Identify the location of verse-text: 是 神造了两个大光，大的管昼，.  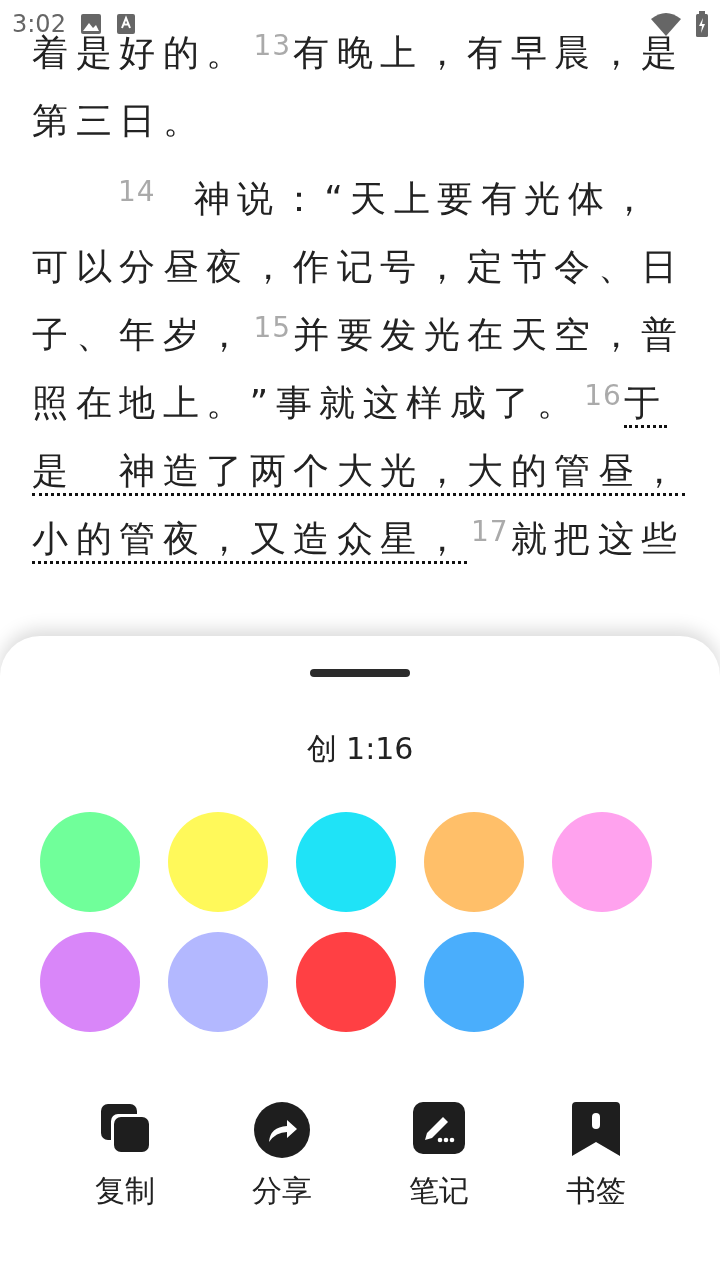
(358, 474).